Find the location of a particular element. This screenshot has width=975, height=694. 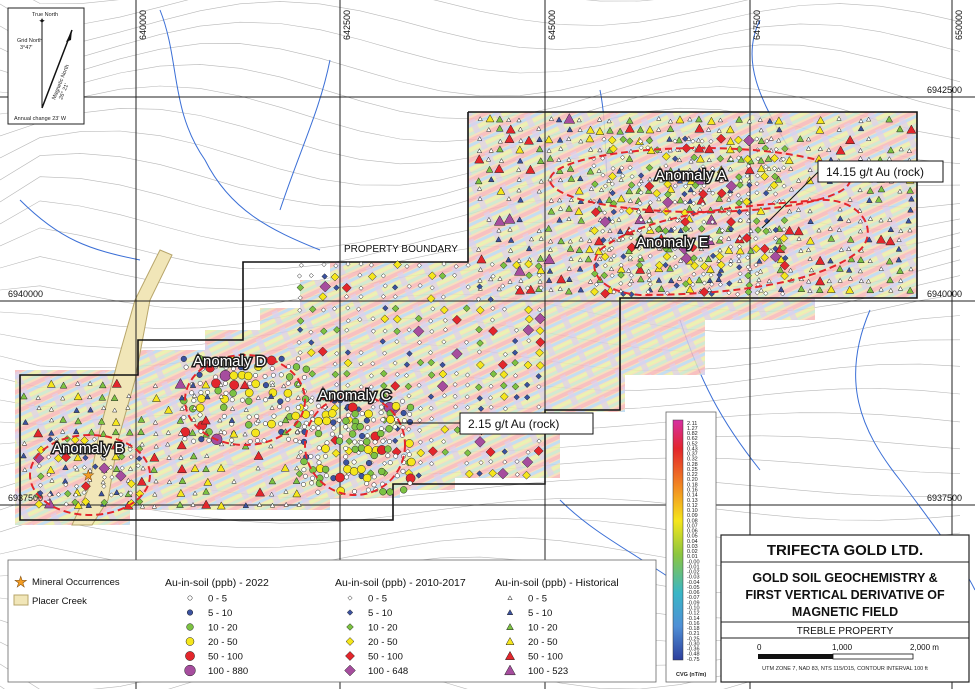

callout-rock-sample: 2.15 g/t Au (rock) is located at coordinates (513, 424).